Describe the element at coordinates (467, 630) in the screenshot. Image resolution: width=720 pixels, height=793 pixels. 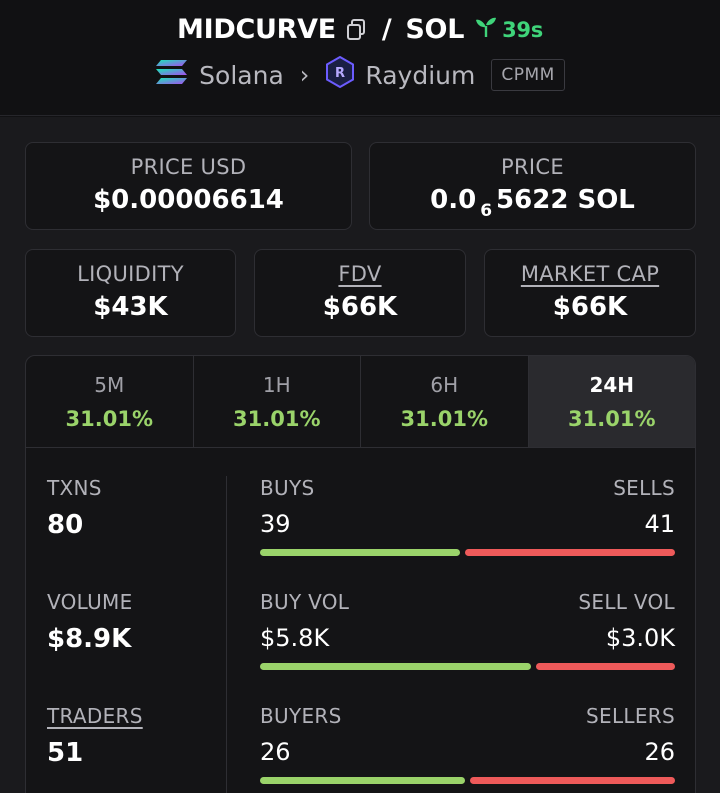
I see `buy-sell-vol-stat: BUY VOL SELL VOL $5.8K $3.0K` at that location.